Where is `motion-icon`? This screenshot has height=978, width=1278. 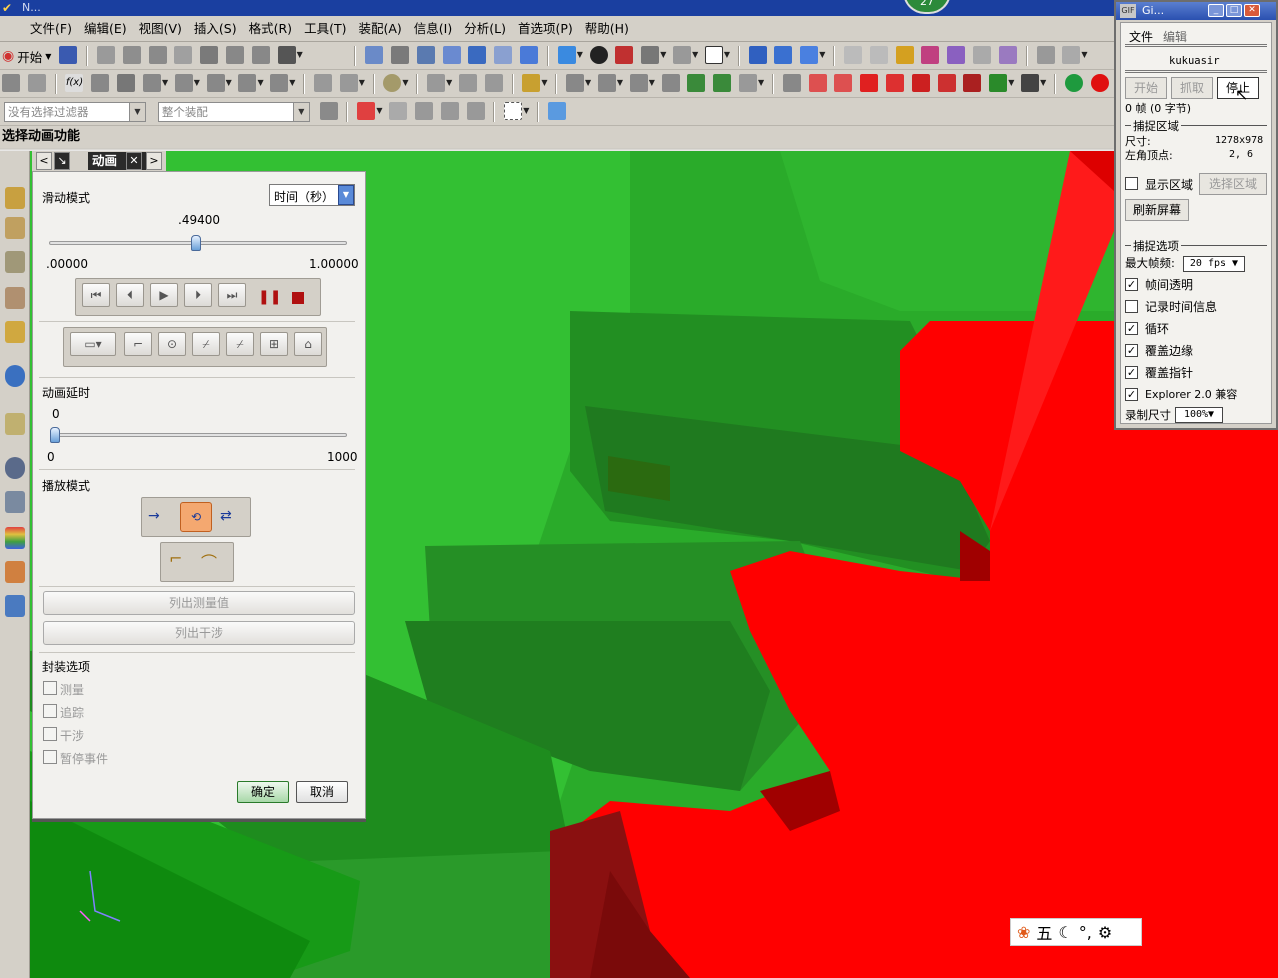 motion-icon is located at coordinates (791, 83).